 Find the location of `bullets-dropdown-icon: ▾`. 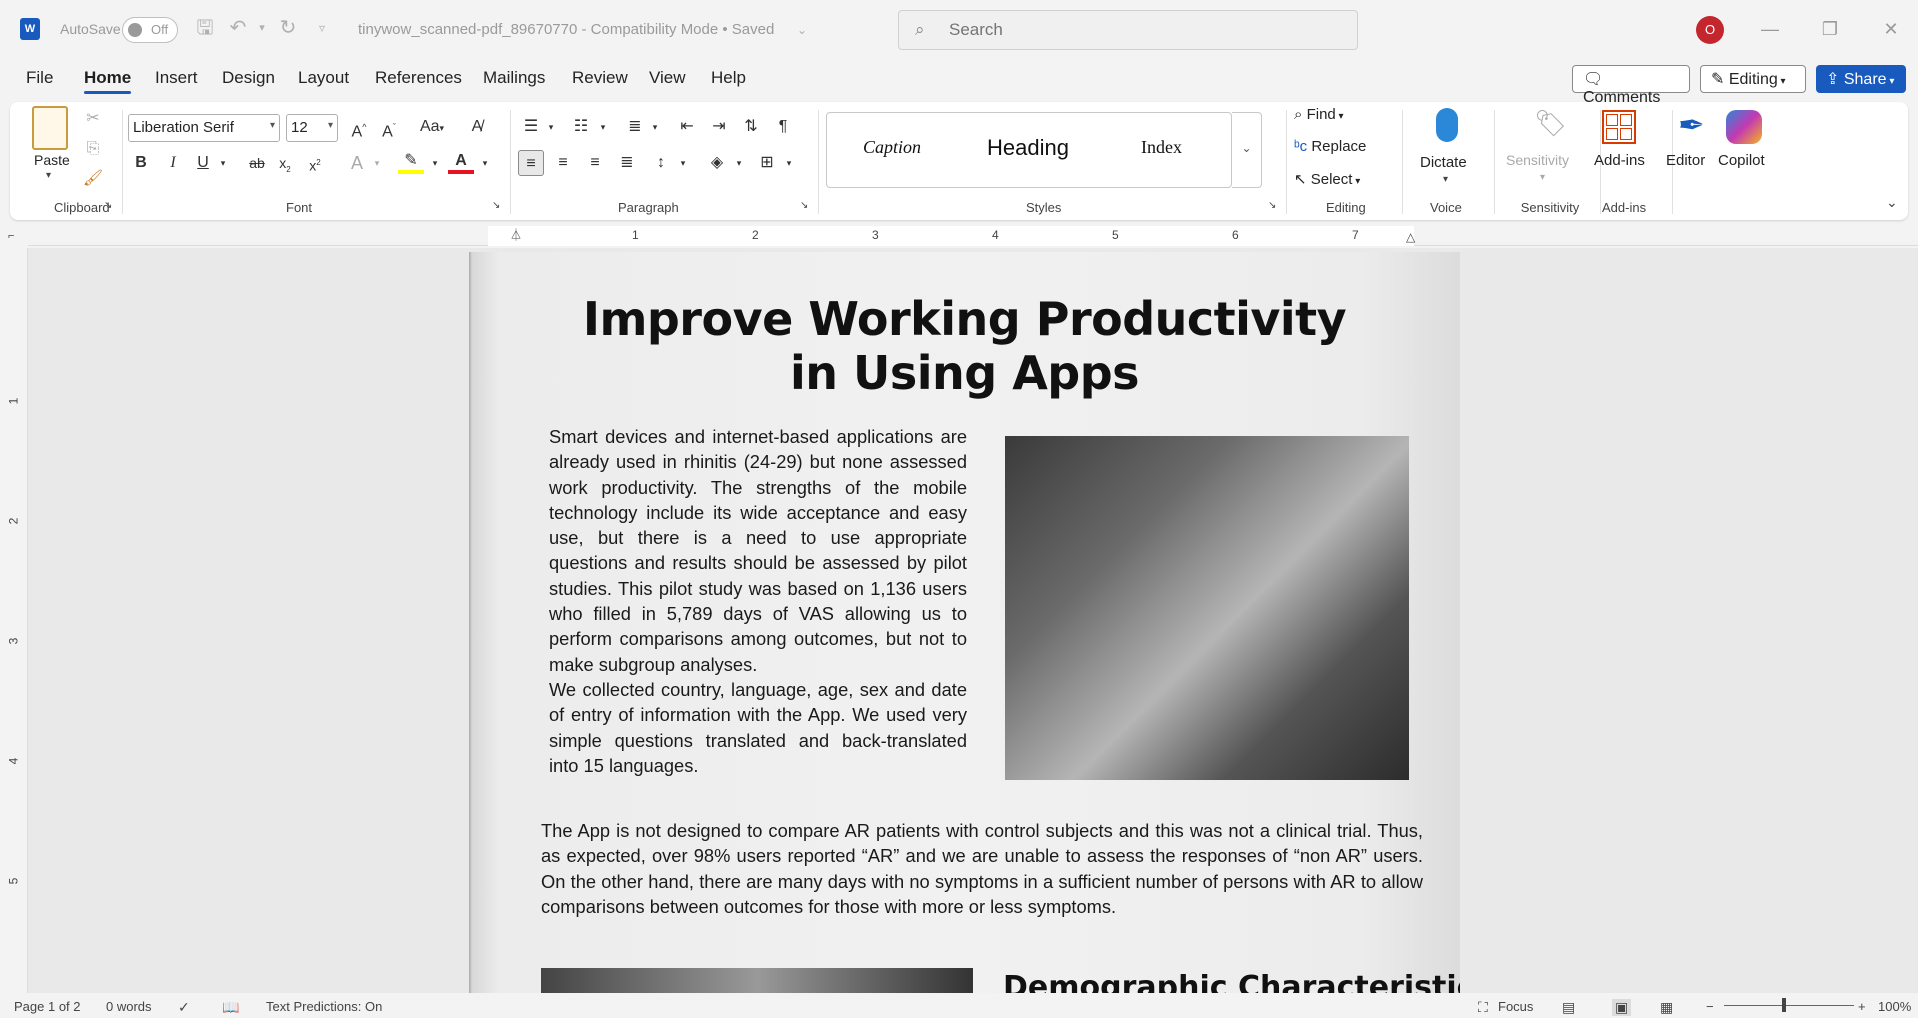

bullets-dropdown-icon: ▾ is located at coordinates (551, 127).